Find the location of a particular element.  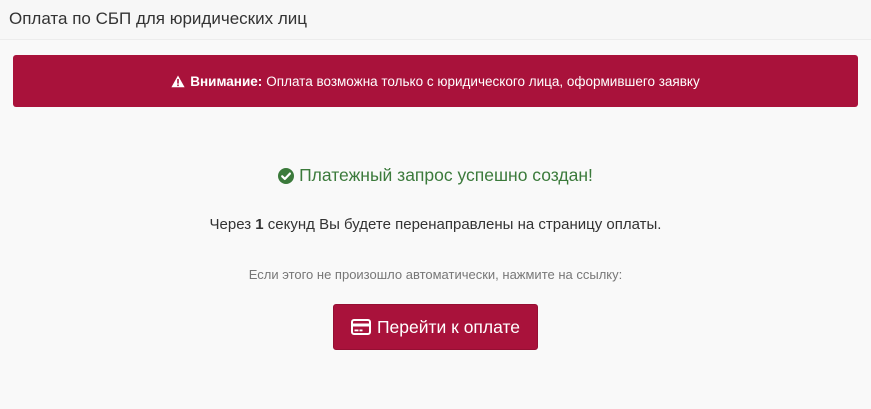

redirect-seconds: 1 is located at coordinates (259, 224).